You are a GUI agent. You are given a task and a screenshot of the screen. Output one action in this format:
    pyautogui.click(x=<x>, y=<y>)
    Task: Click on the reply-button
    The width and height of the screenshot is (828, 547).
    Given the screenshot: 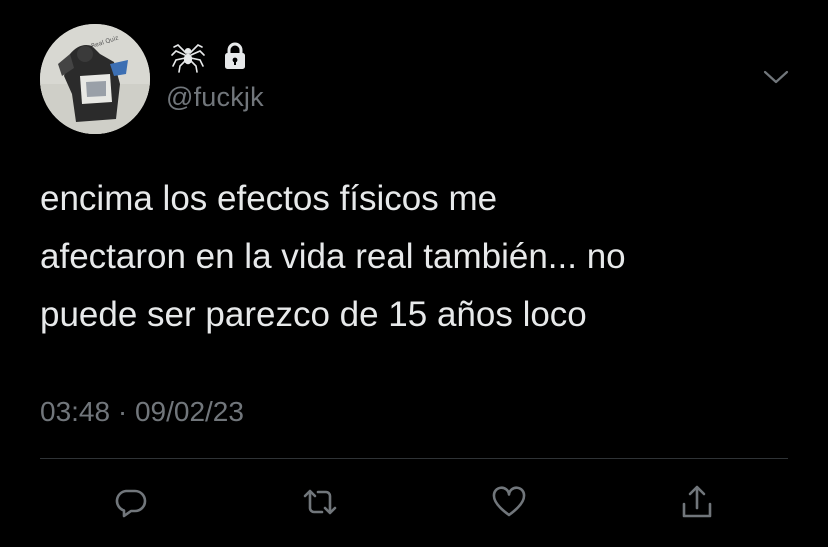 What is the action you would take?
    pyautogui.click(x=131, y=504)
    